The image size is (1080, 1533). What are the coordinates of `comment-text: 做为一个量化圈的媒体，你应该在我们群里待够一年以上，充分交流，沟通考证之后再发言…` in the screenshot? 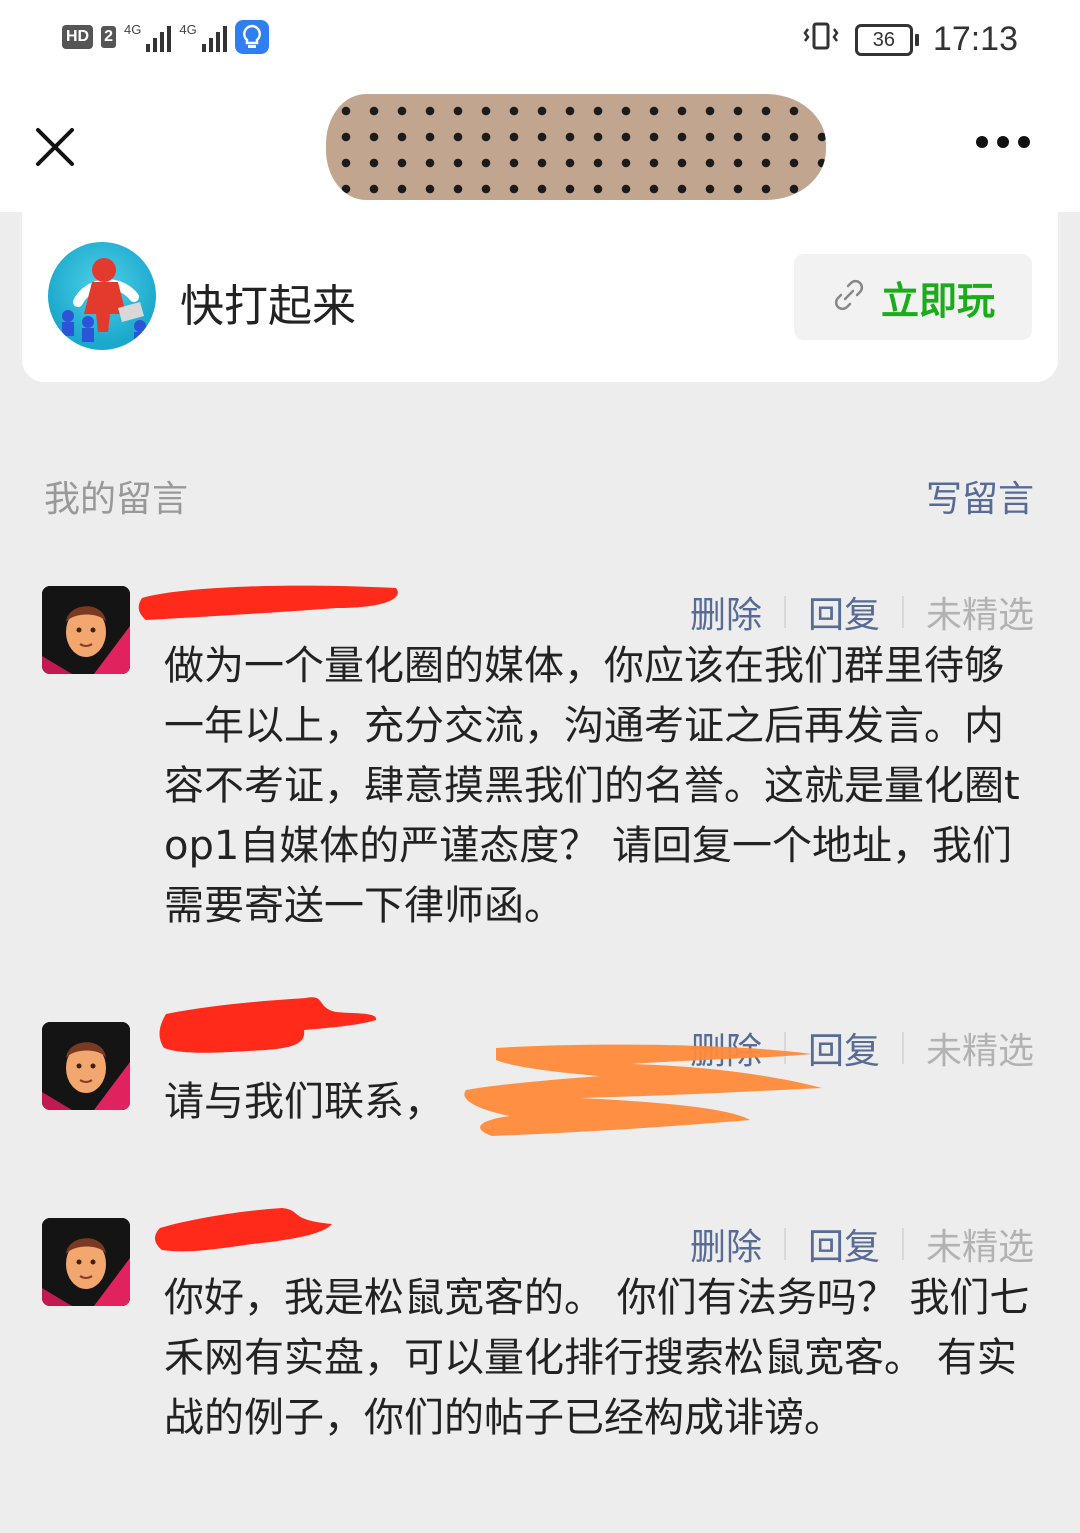 It's located at (592, 786).